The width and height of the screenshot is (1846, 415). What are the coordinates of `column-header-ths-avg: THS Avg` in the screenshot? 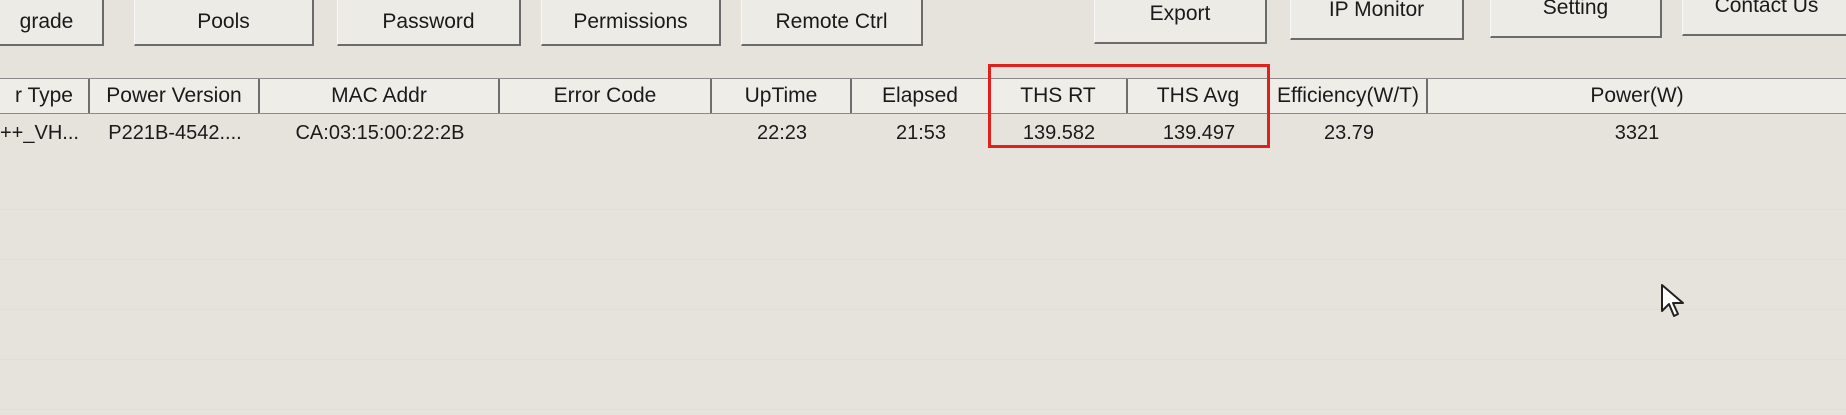 It's located at (1199, 96).